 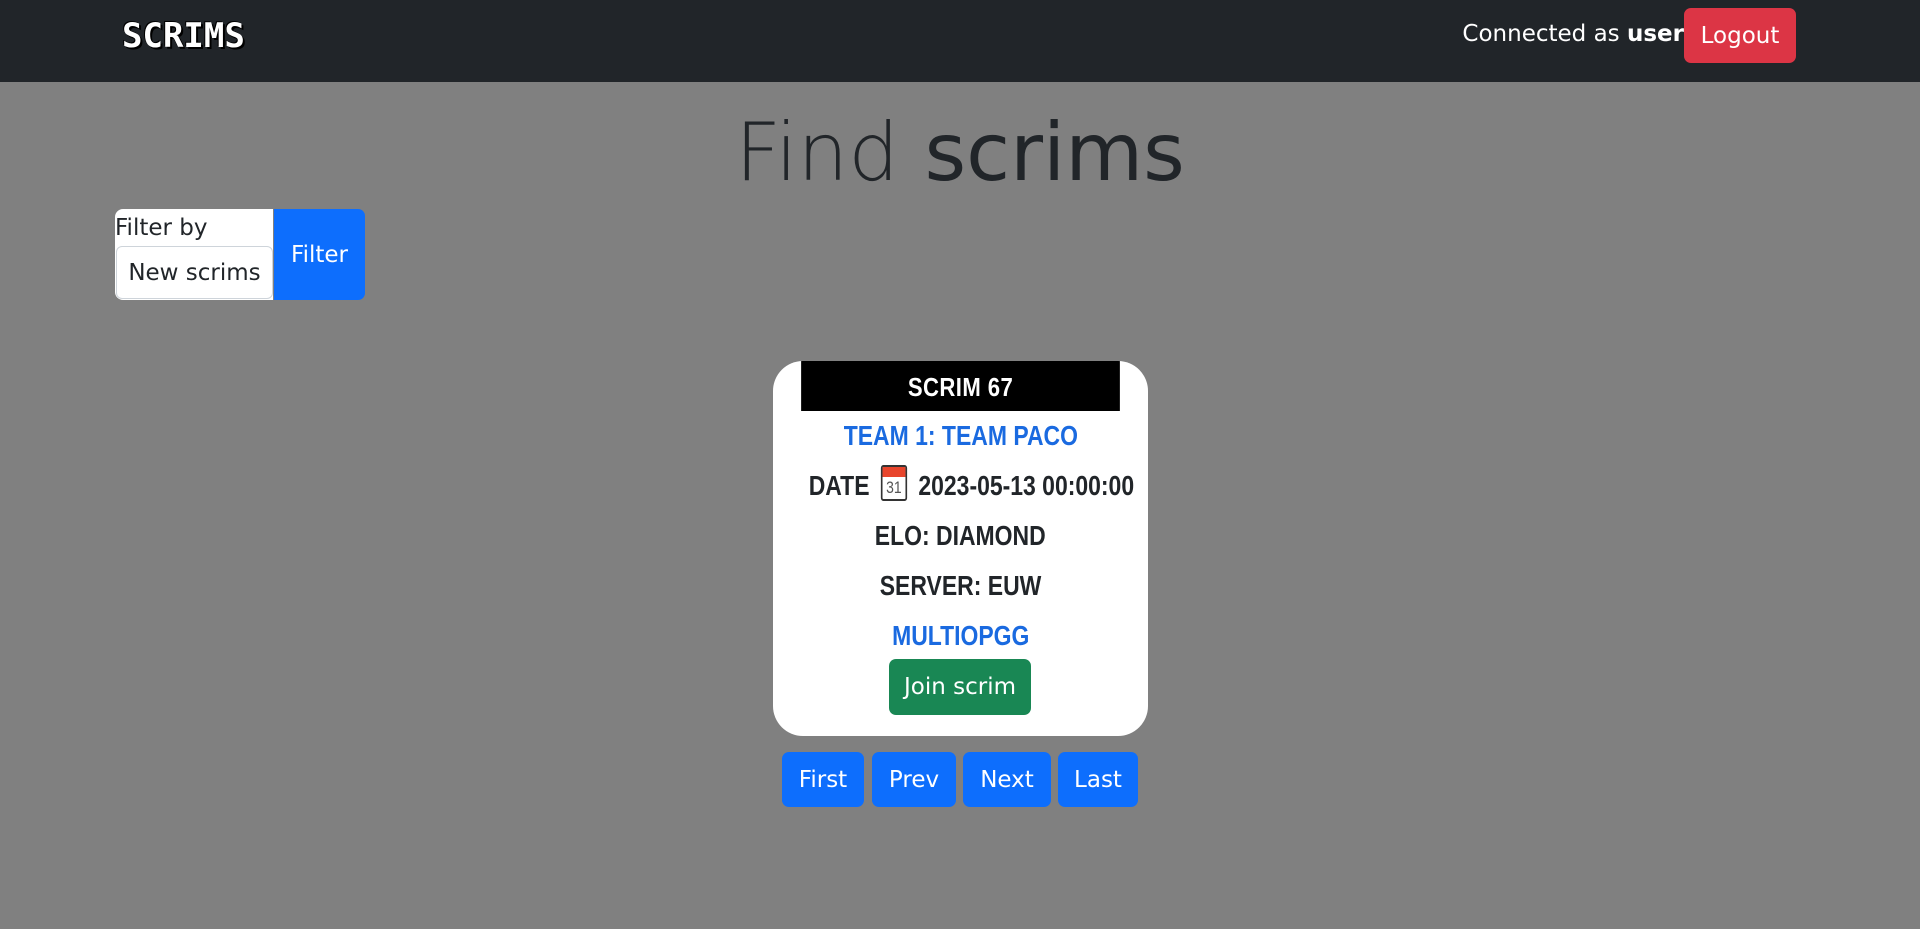 What do you see at coordinates (194, 272) in the screenshot?
I see `filter-select: New scrims` at bounding box center [194, 272].